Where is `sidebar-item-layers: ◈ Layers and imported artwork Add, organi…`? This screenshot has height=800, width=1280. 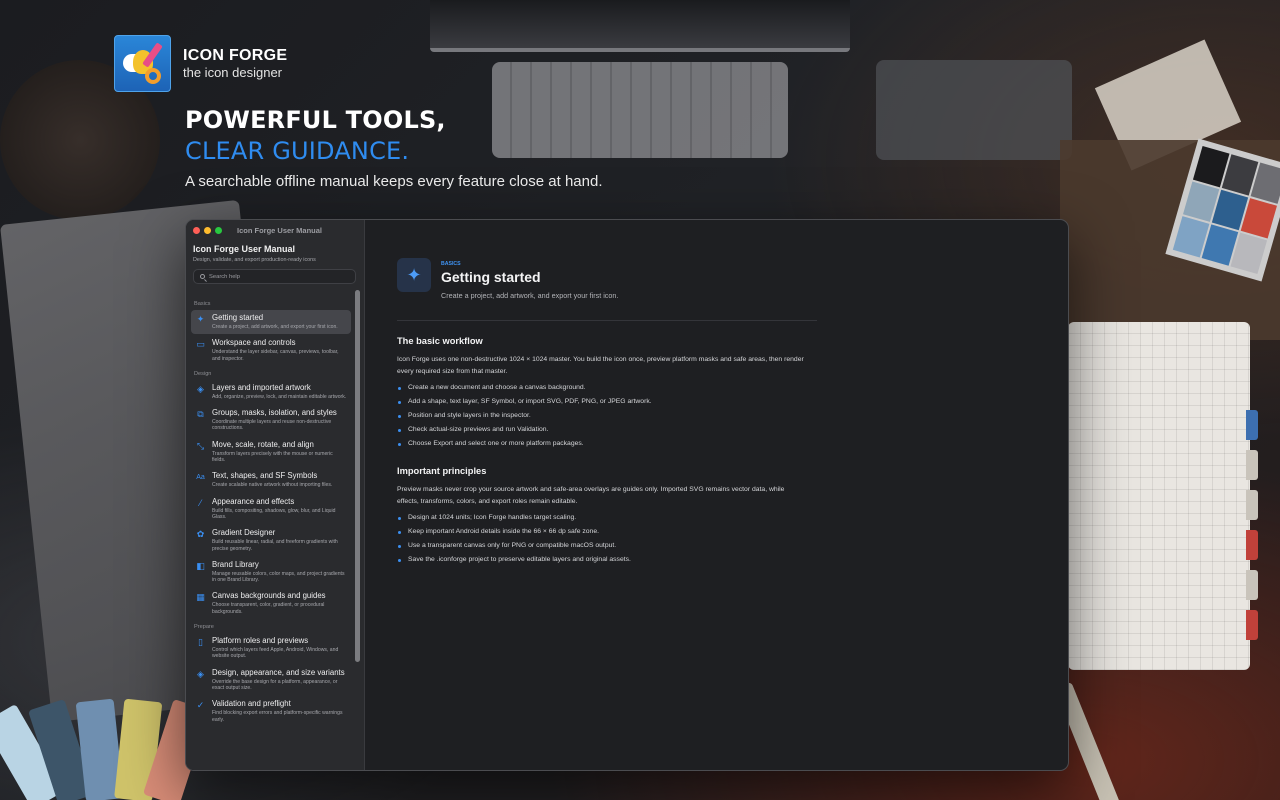
sidebar-item-layers: ◈ Layers and imported artwork Add, organi… is located at coordinates (271, 392).